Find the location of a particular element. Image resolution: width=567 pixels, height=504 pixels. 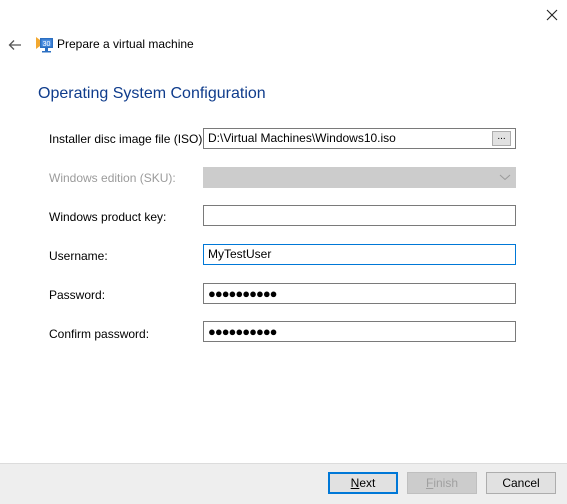

username-label: Username: is located at coordinates (78, 256).